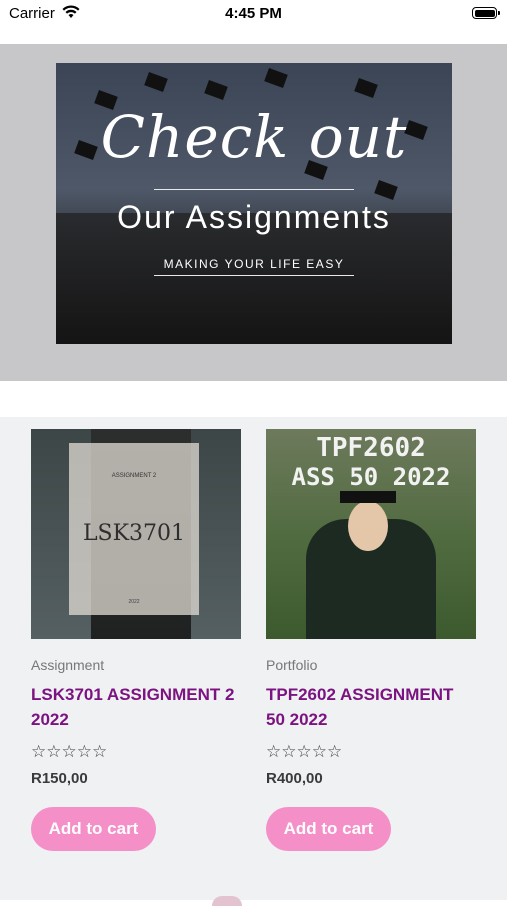 This screenshot has width=507, height=906. Describe the element at coordinates (371, 448) in the screenshot. I see `product-image-code: TPF2602` at that location.